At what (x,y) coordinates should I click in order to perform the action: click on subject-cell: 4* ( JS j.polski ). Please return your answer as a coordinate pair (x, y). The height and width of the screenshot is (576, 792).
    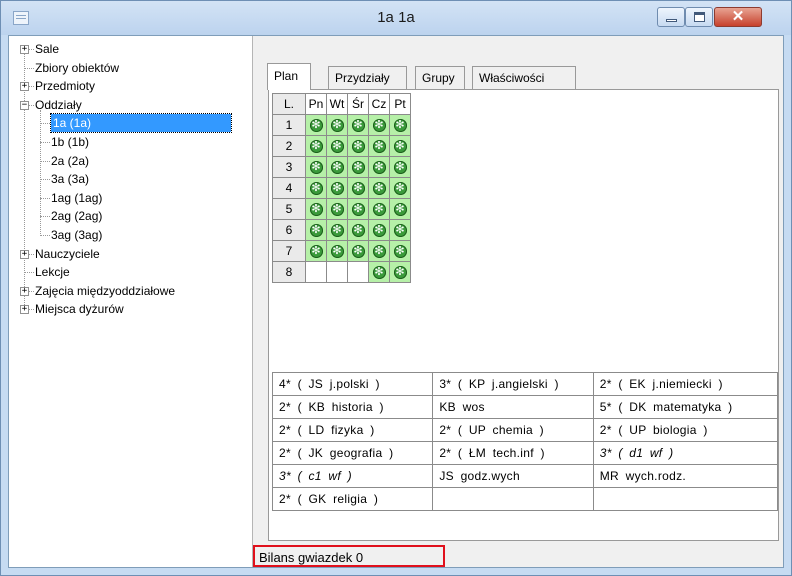
    Looking at the image, I should click on (352, 384).